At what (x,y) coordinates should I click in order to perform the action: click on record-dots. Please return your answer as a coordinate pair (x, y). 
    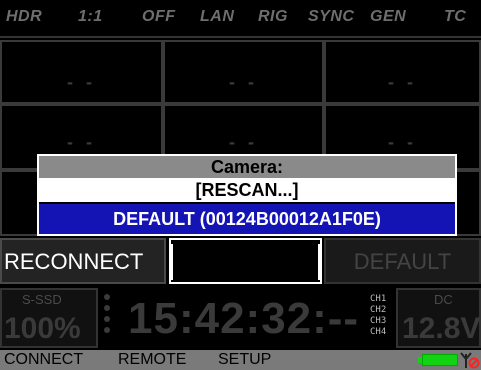
    Looking at the image, I should click on (108, 316).